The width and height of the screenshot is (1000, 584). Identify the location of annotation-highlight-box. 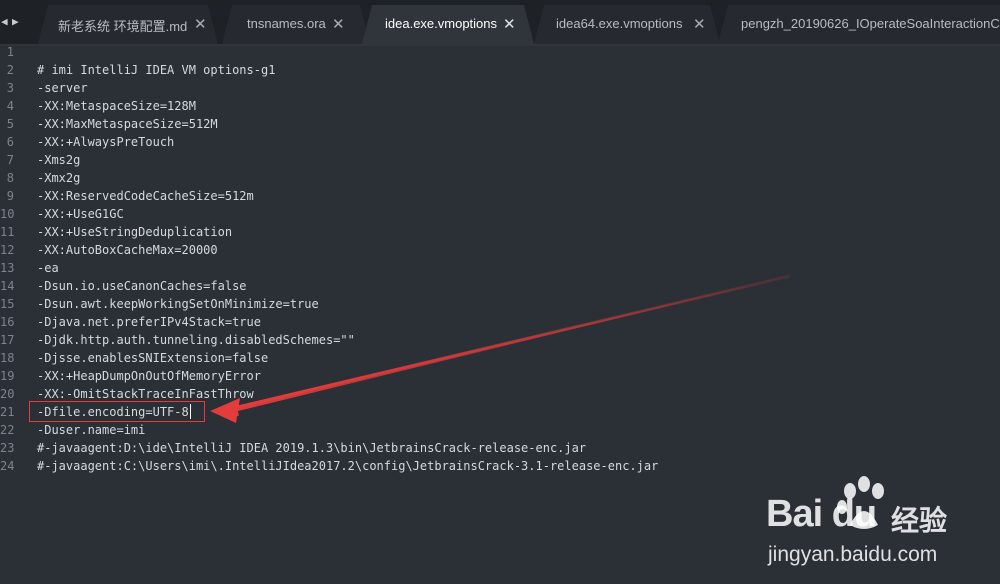
(117, 411).